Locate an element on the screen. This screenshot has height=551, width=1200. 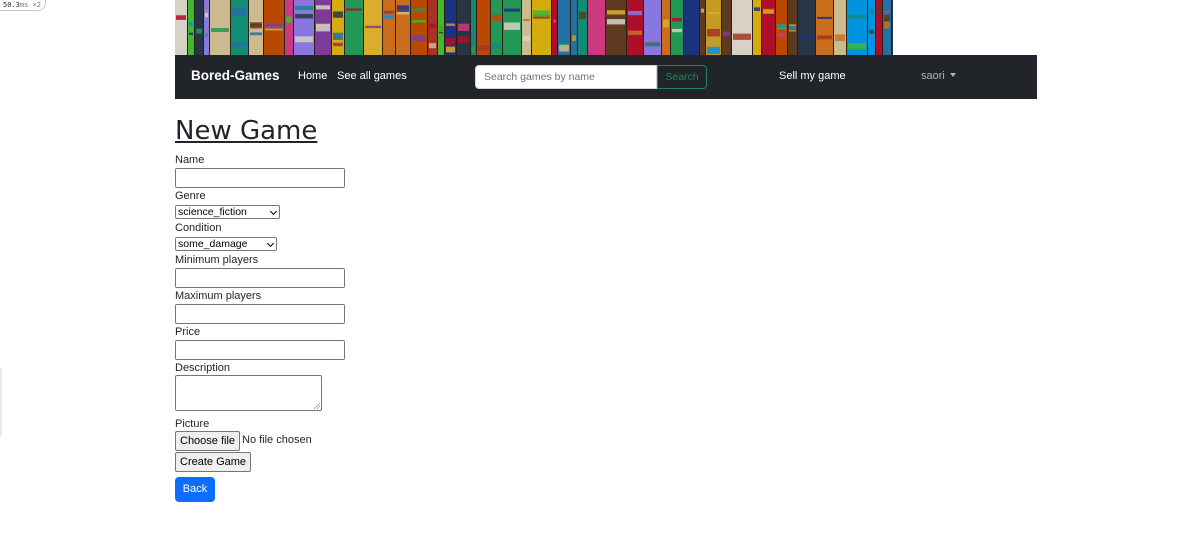
nav-link-sell-game: Sell my game is located at coordinates (812, 76).